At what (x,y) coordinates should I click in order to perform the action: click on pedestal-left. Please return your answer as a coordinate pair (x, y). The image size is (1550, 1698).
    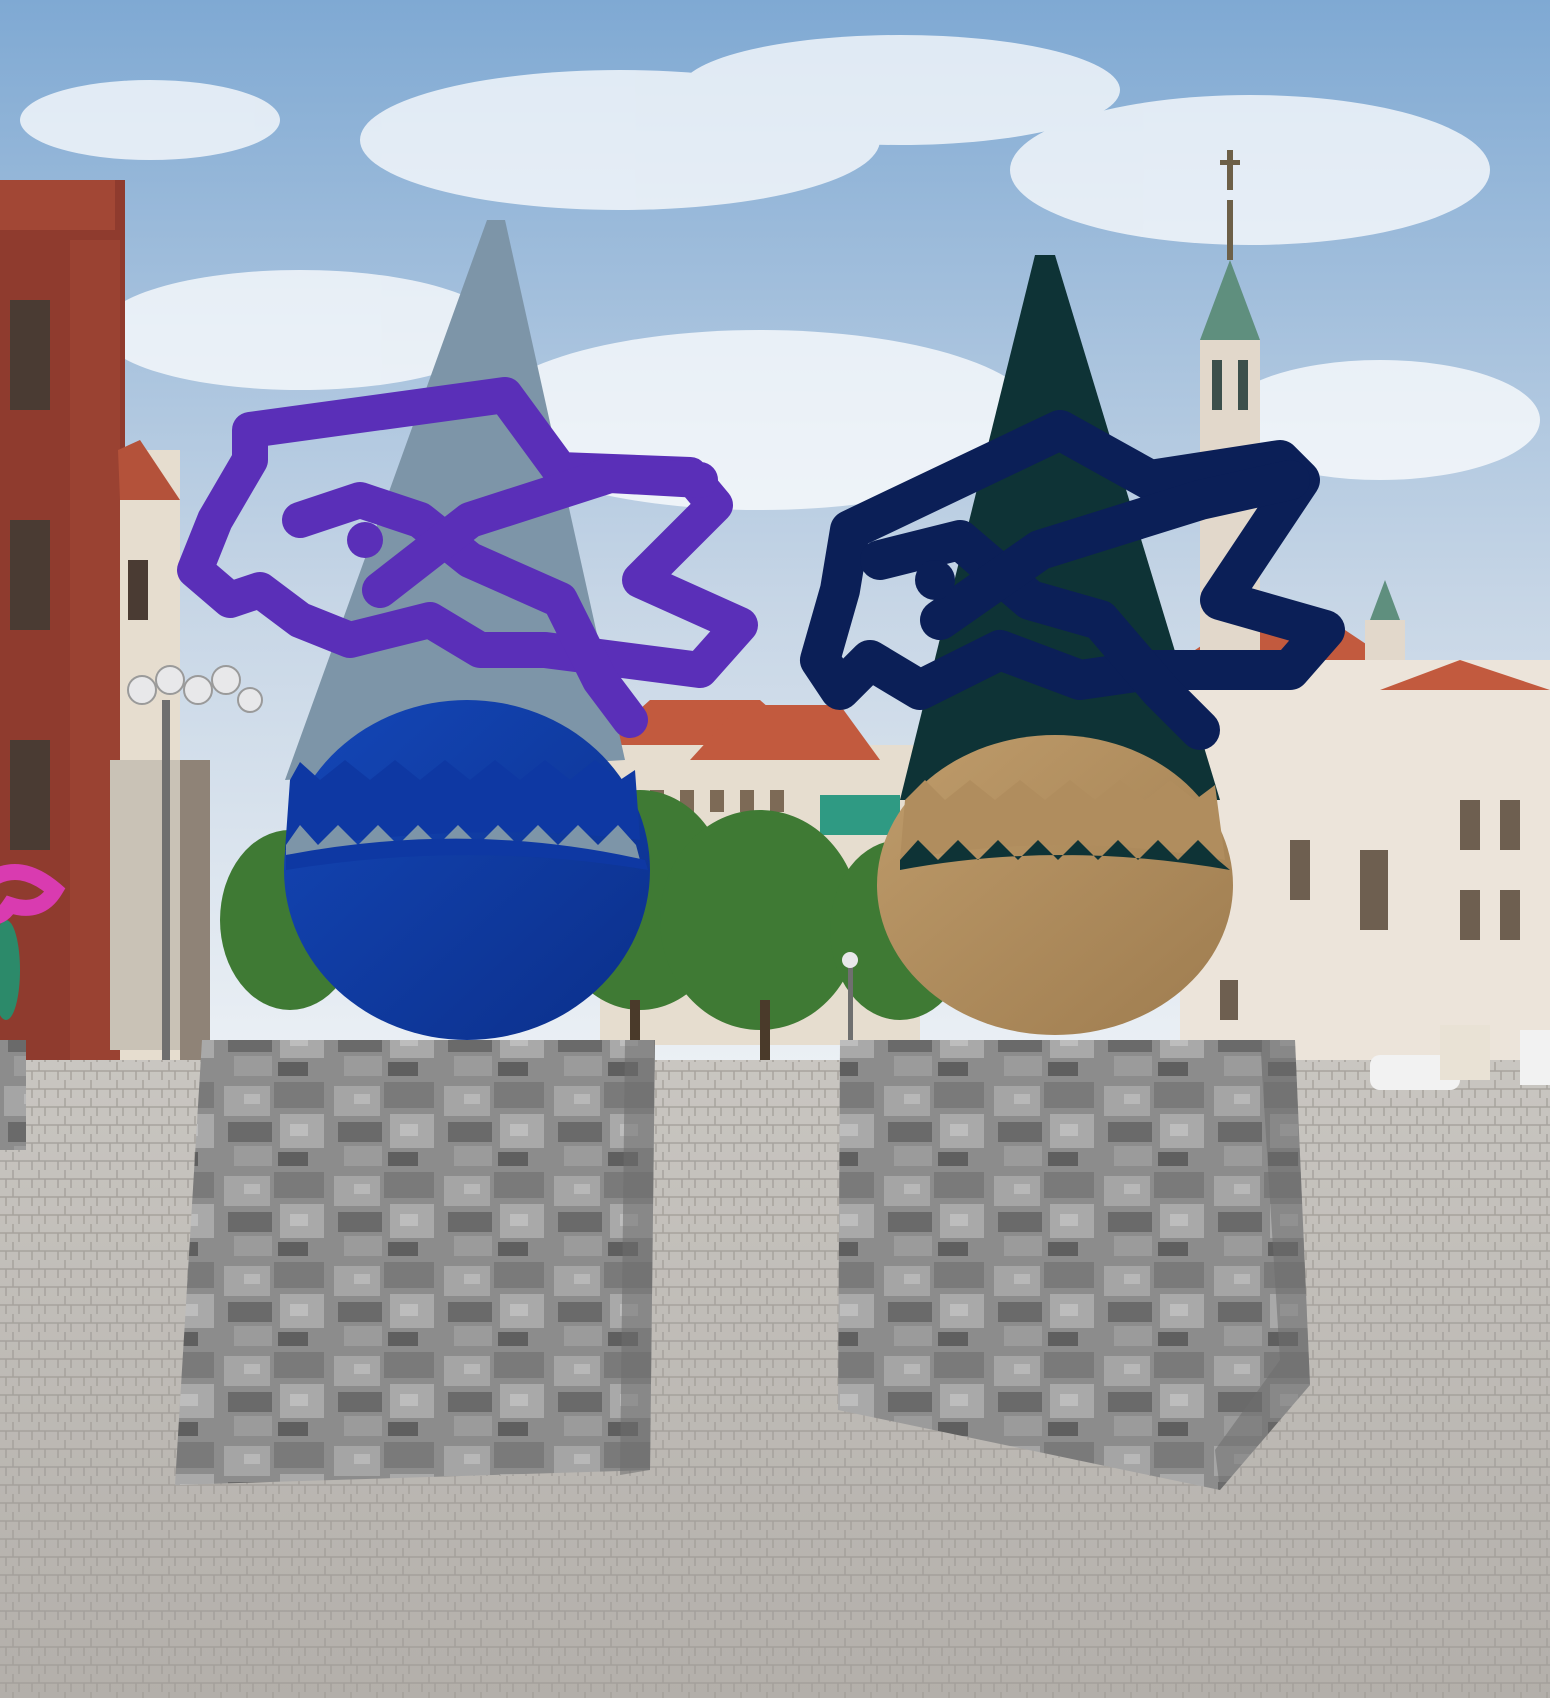
    Looking at the image, I should click on (415, 1262).